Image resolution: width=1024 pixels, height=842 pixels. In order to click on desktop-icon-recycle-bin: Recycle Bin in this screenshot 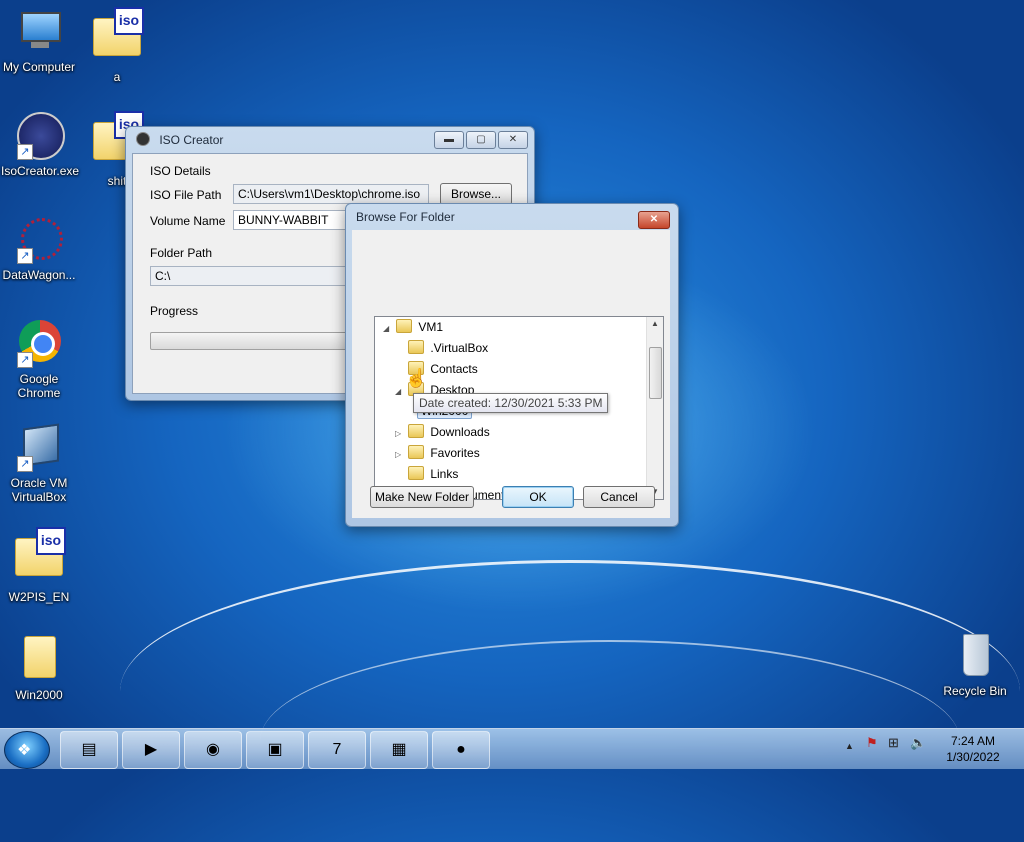, I will do `click(975, 665)`.